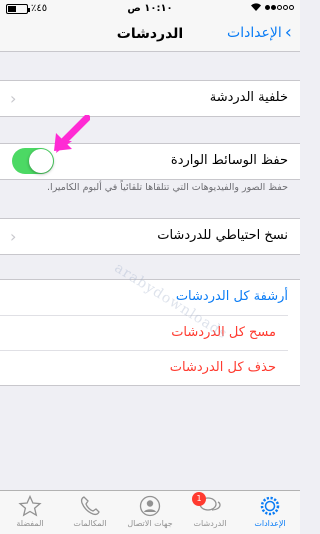 Image resolution: width=320 pixels, height=534 pixels. I want to click on tab-calls: المكالمات, so click(90, 512).